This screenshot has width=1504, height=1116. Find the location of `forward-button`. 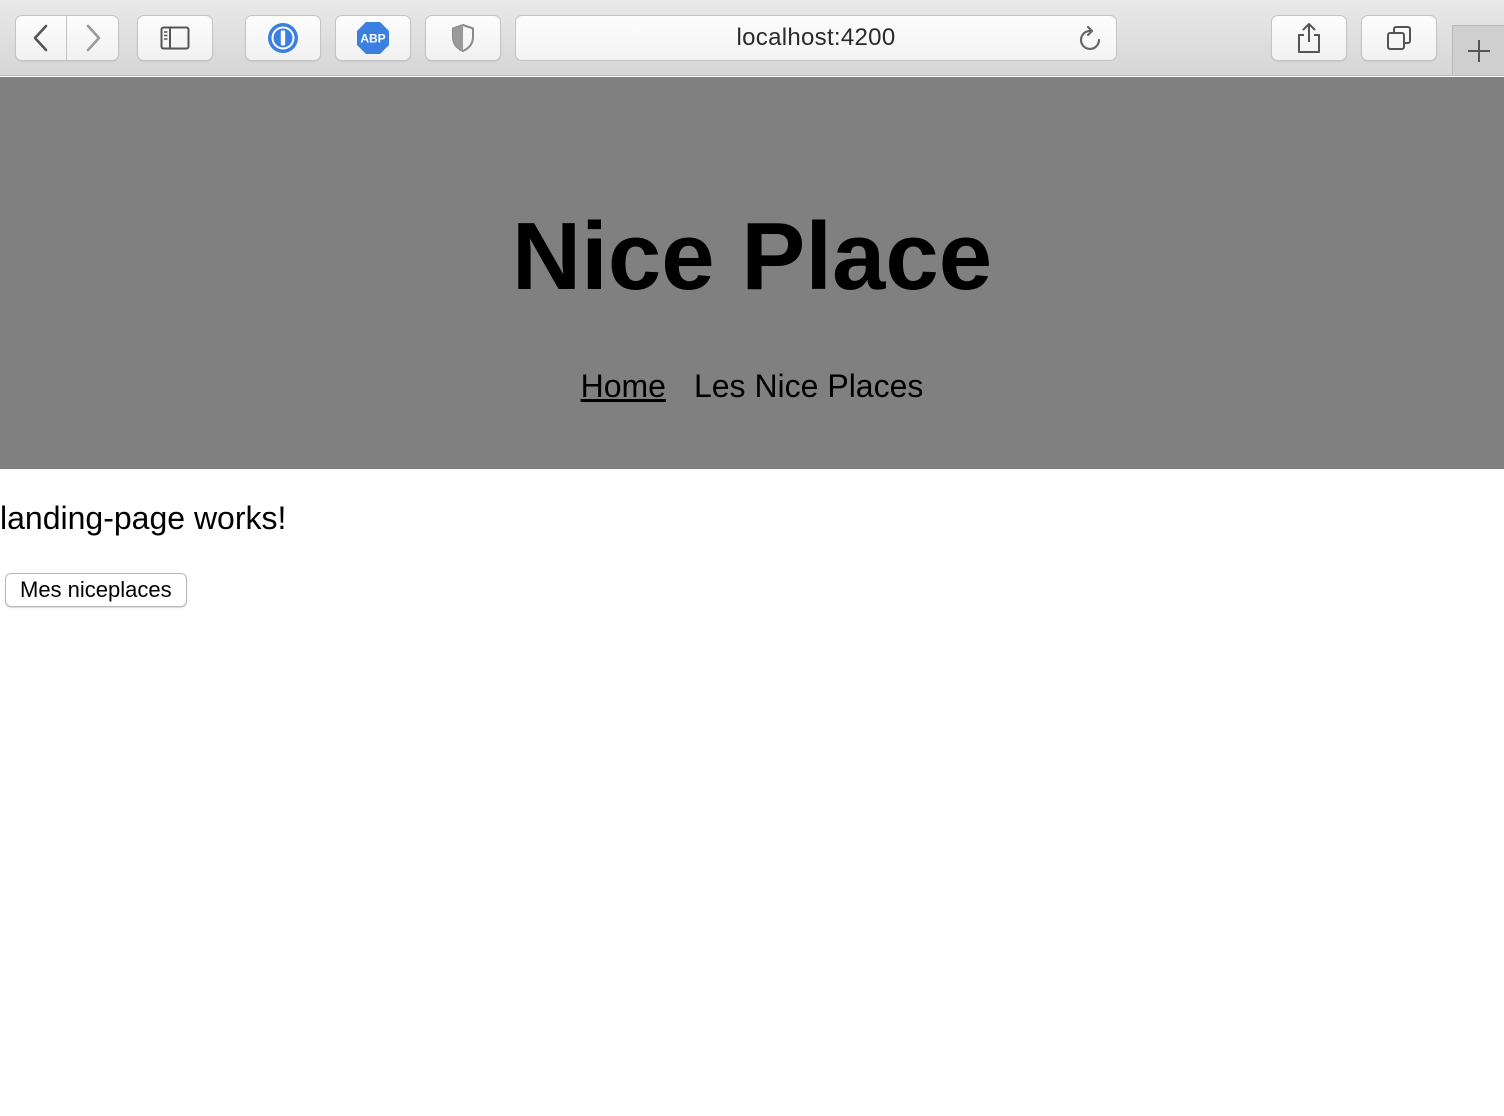

forward-button is located at coordinates (93, 38).